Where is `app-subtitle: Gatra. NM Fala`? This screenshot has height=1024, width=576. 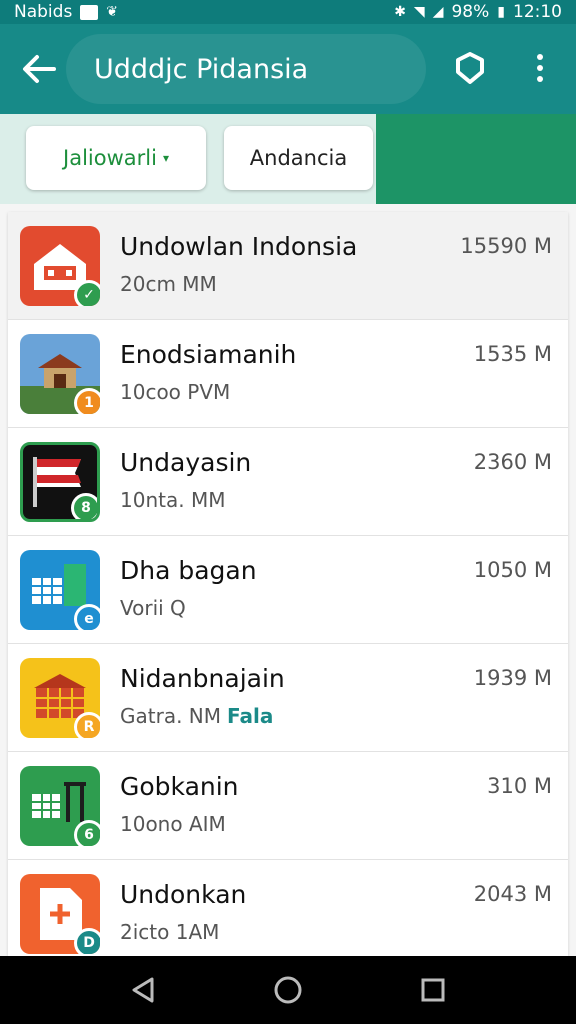 app-subtitle: Gatra. NM Fala is located at coordinates (196, 716).